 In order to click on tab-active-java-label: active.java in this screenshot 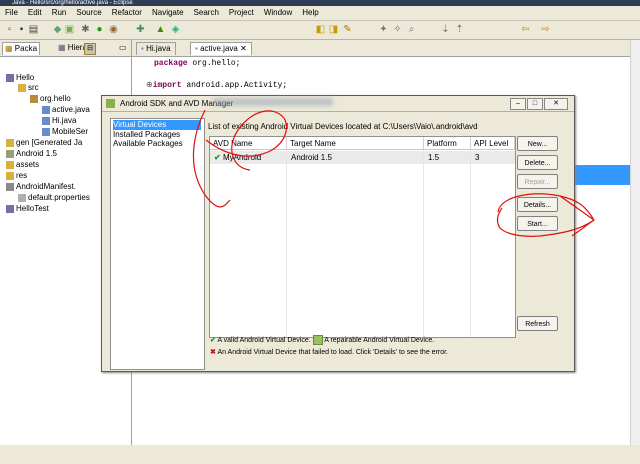, I will do `click(219, 48)`.